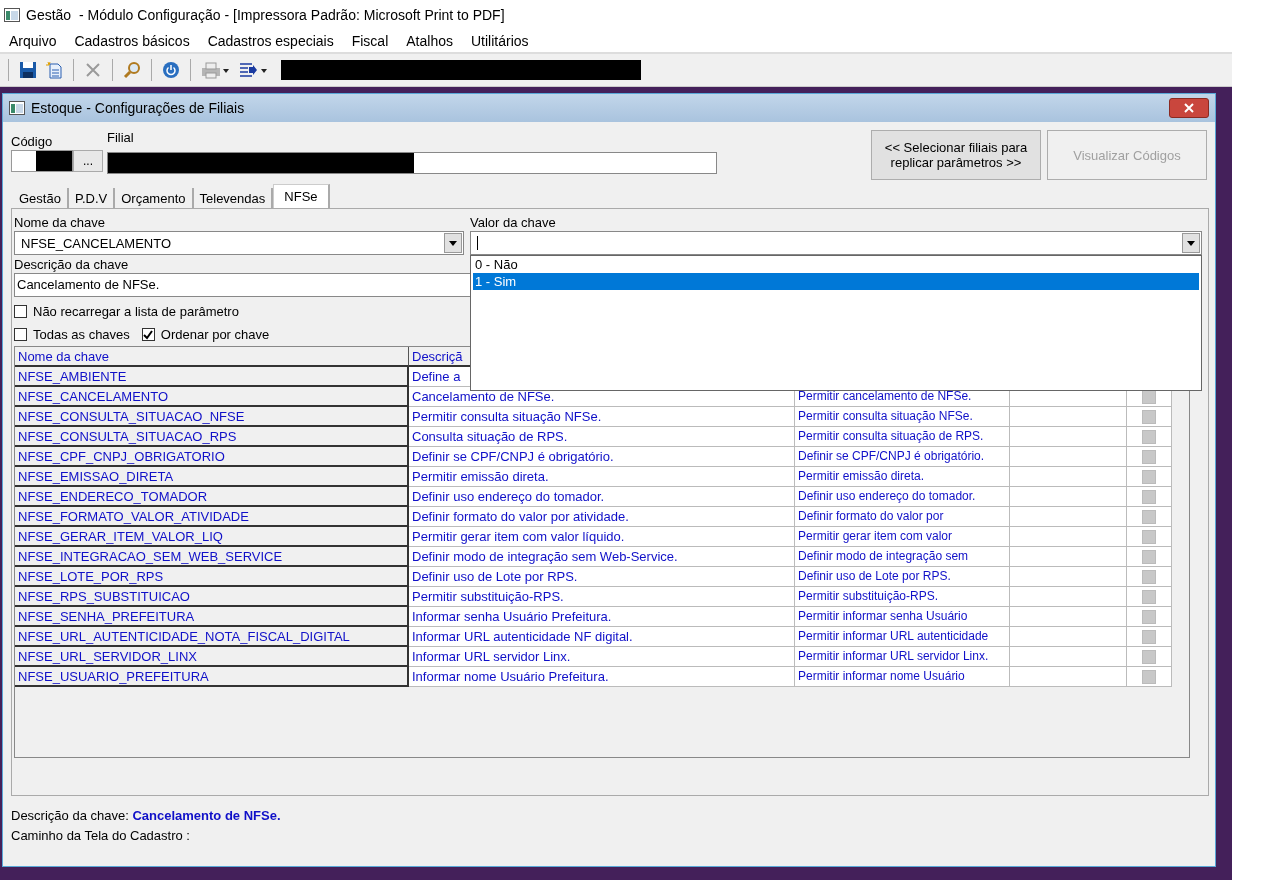 This screenshot has width=1280, height=880. Describe the element at coordinates (270, 41) in the screenshot. I see `menu-item: Cadastros especiais` at that location.